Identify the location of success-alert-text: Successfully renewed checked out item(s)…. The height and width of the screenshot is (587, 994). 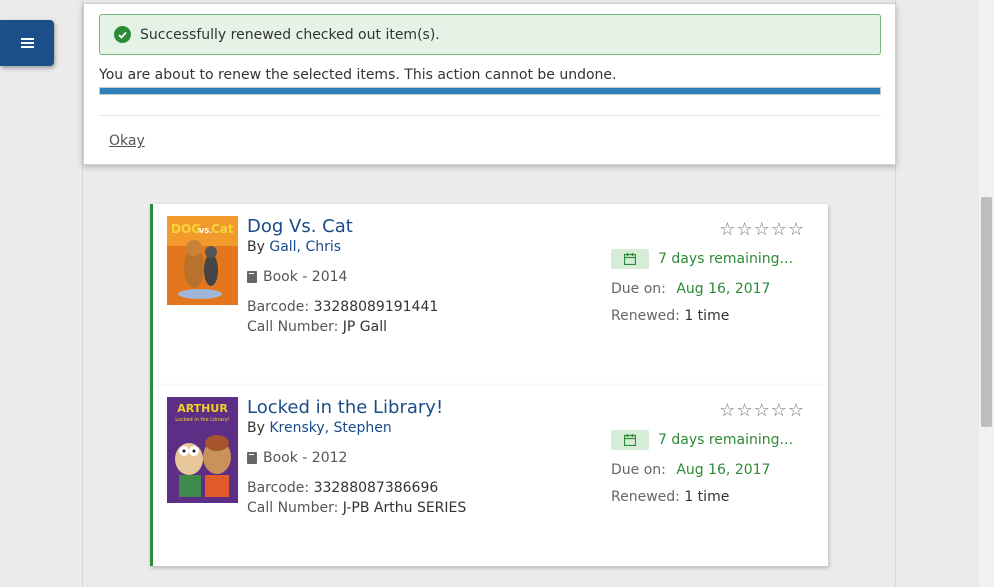
(290, 34).